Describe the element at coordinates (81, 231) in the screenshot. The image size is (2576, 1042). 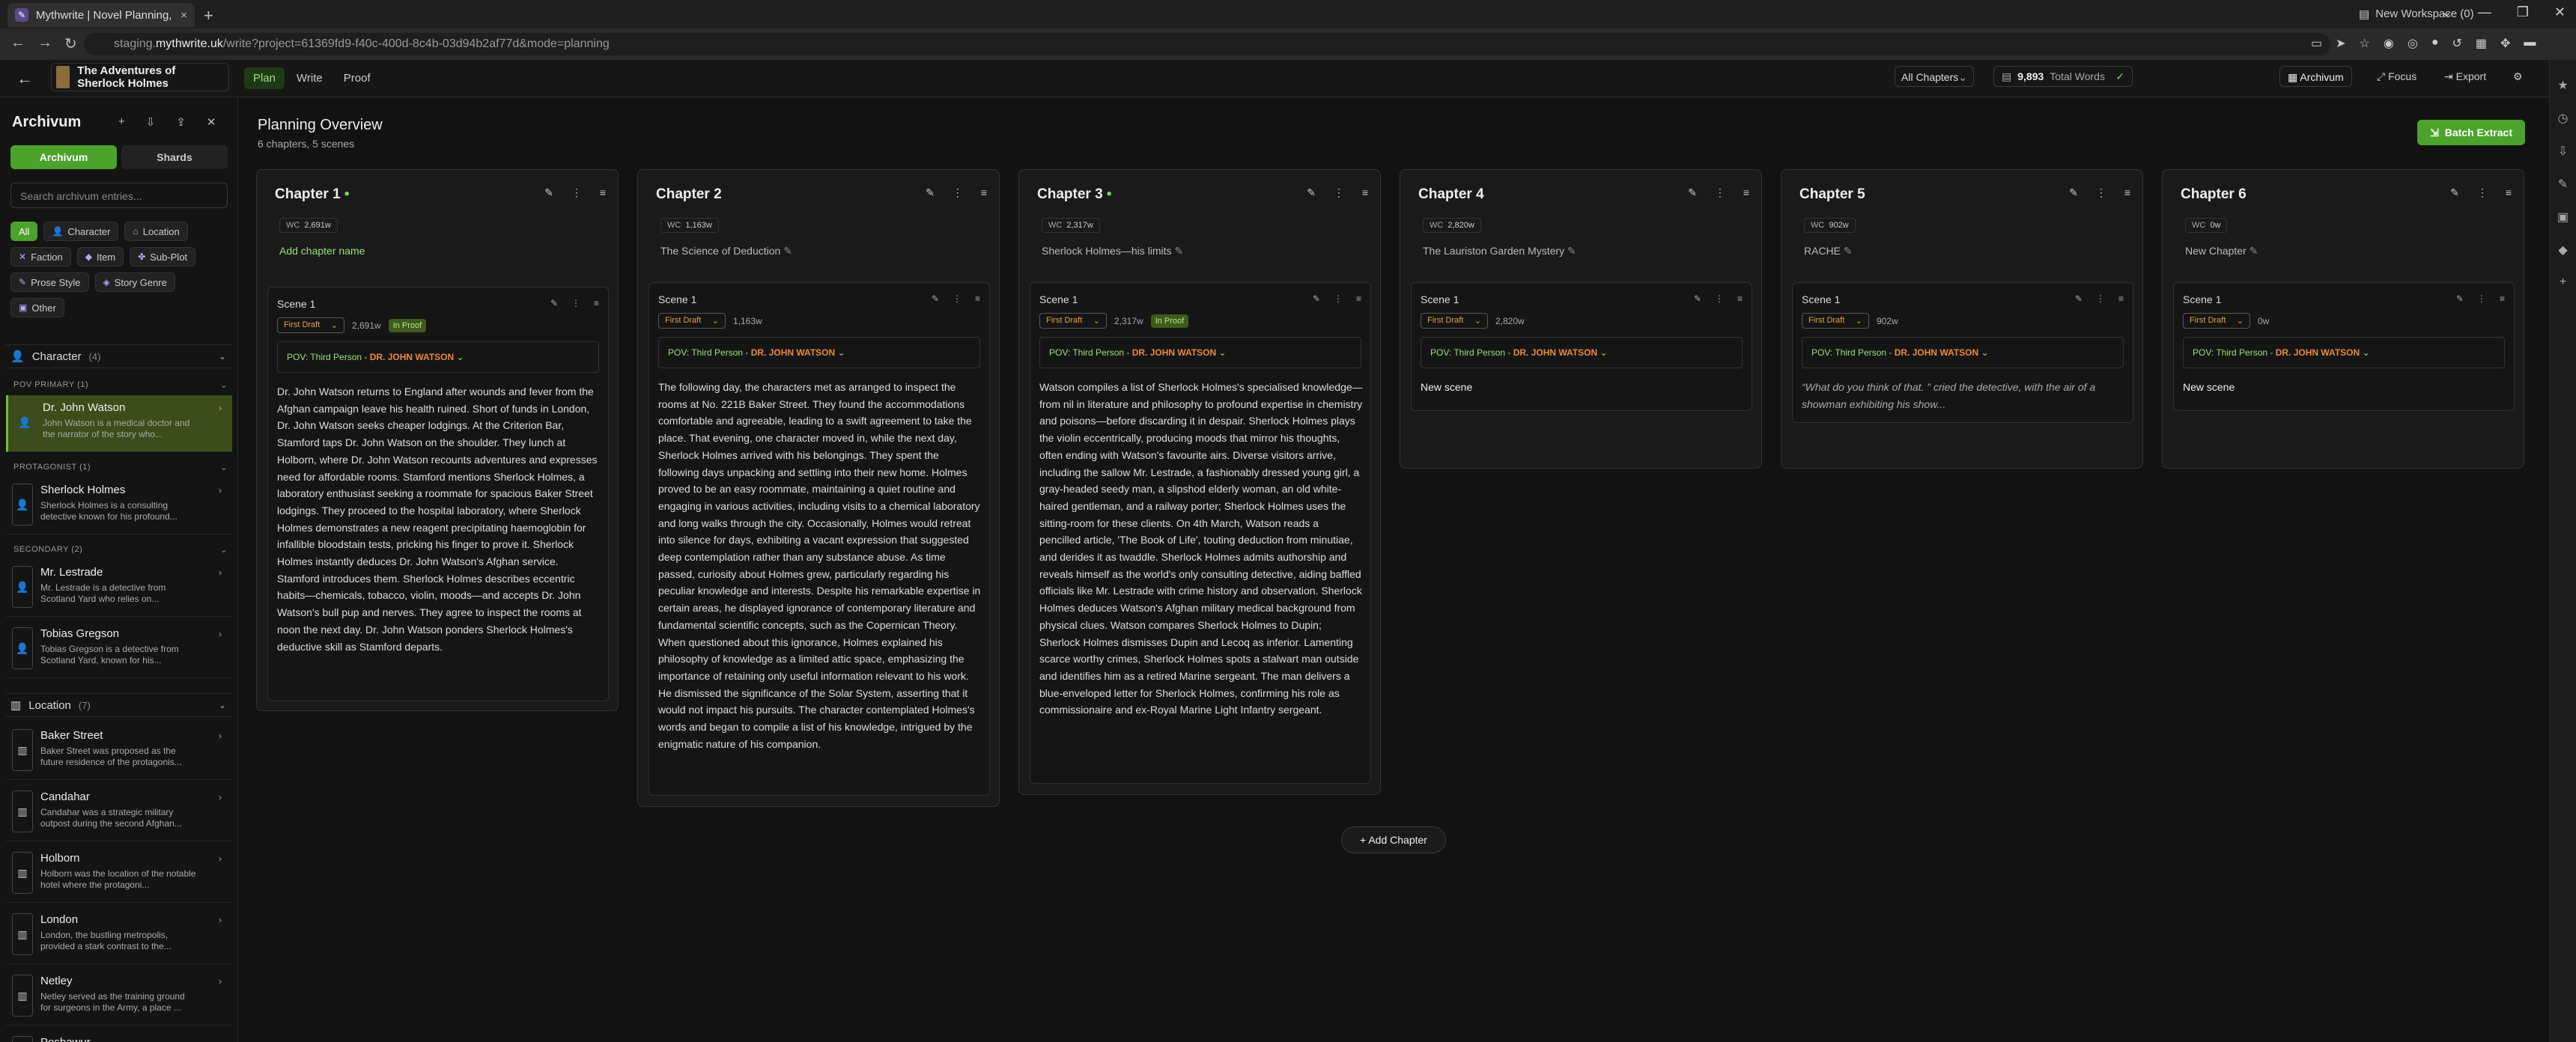
I see `filter-chip-character: 👤 Character` at that location.